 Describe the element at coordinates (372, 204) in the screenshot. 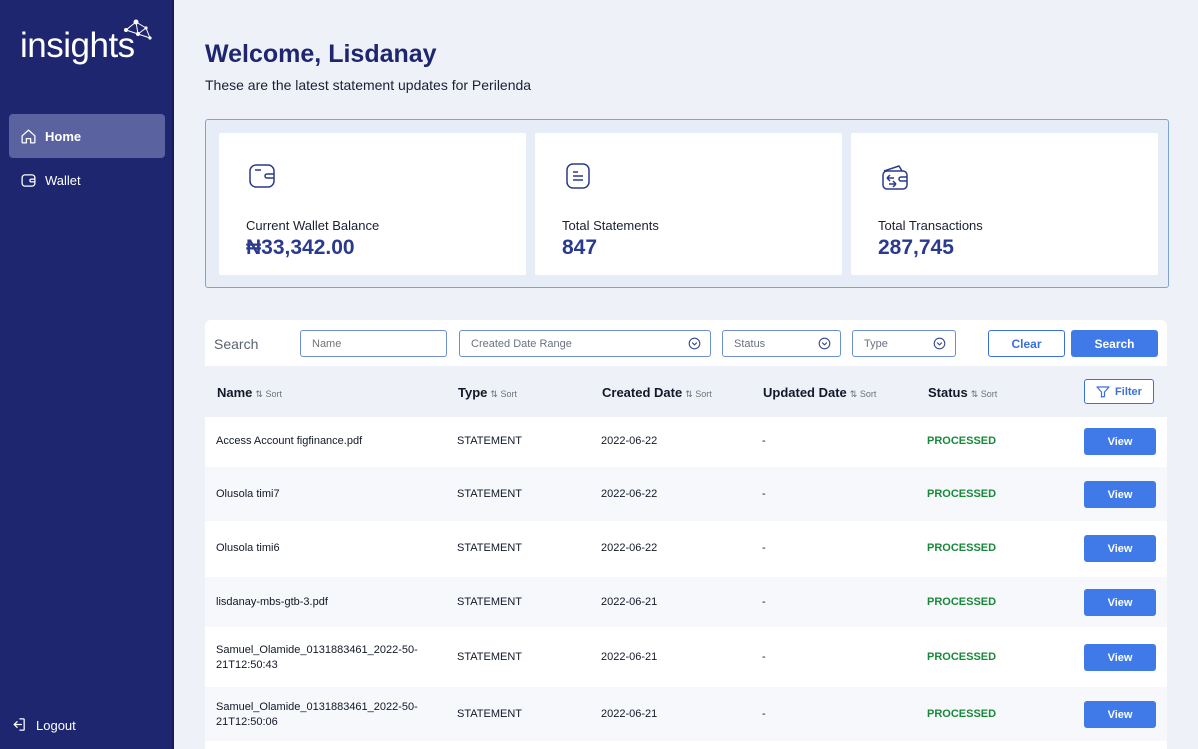

I see `stat-card-wallet-balance: Current Wallet Balance ₦33,342.00` at that location.